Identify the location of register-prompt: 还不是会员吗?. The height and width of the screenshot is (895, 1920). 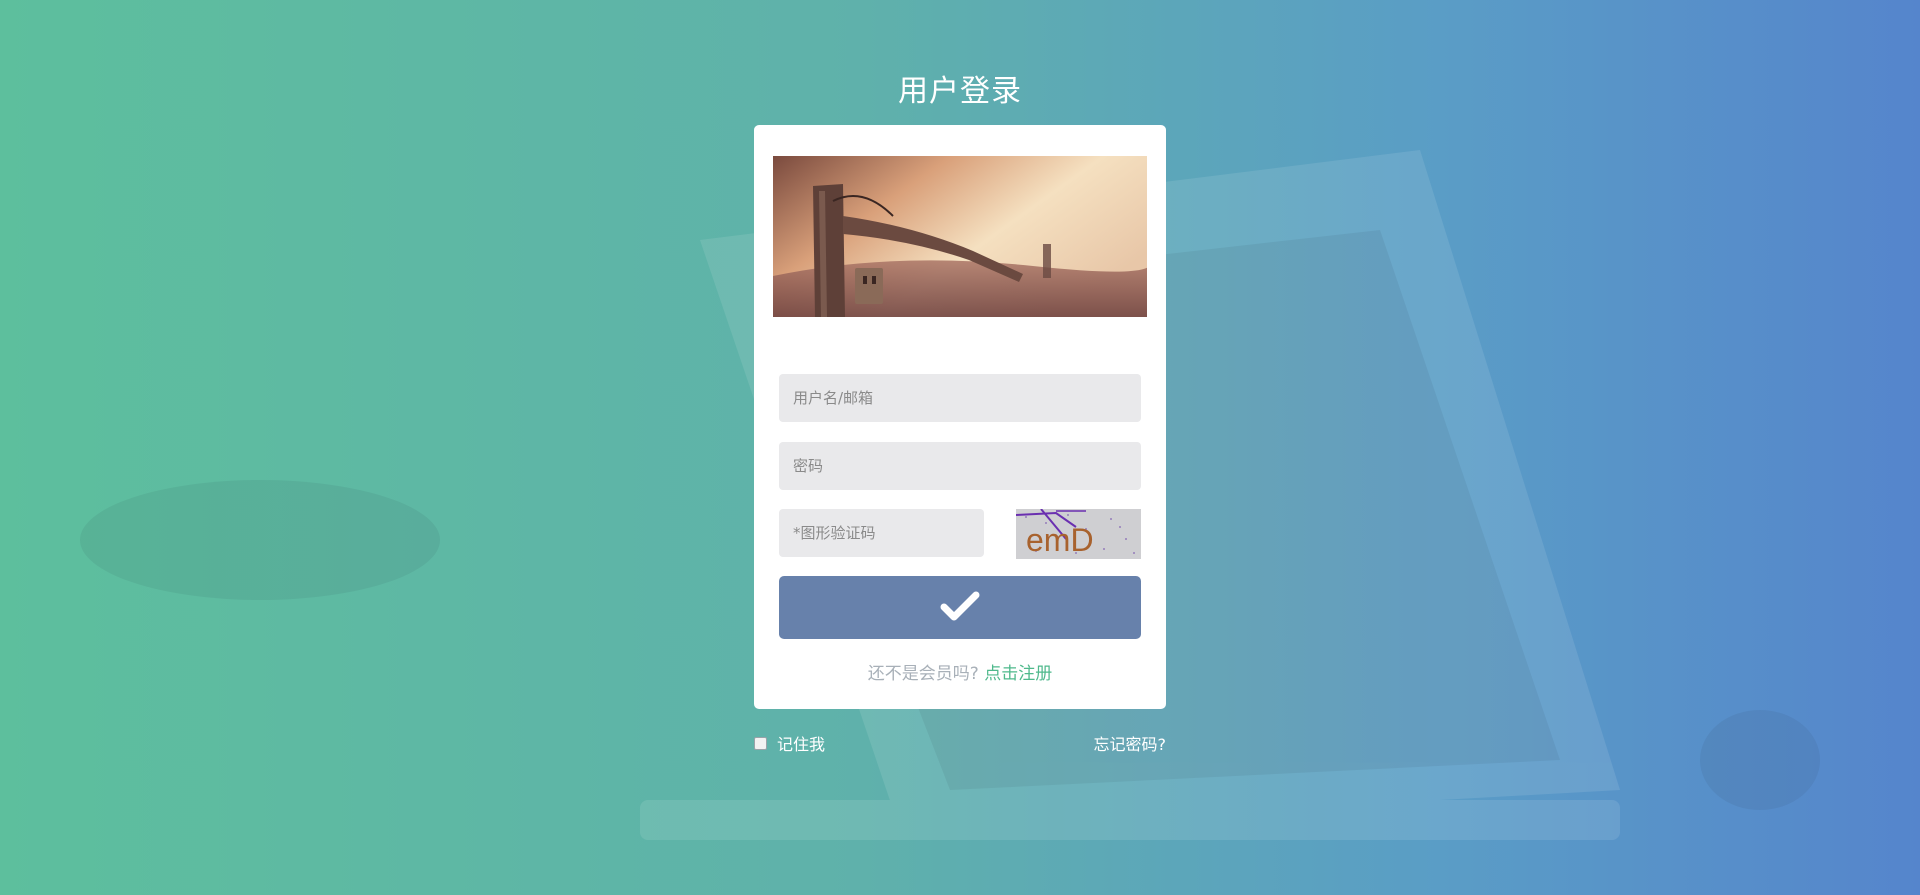
(923, 674).